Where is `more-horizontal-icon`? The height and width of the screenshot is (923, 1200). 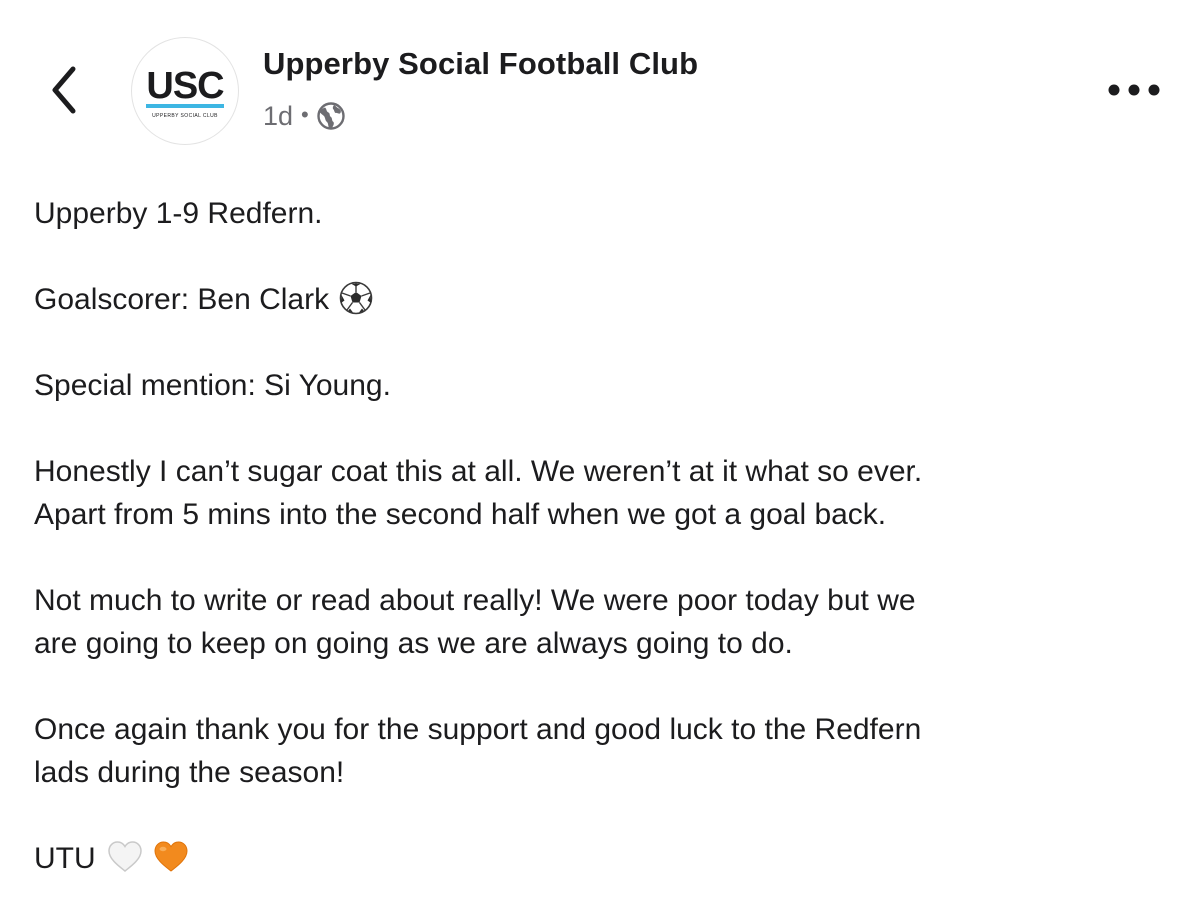
more-horizontal-icon is located at coordinates (1134, 90).